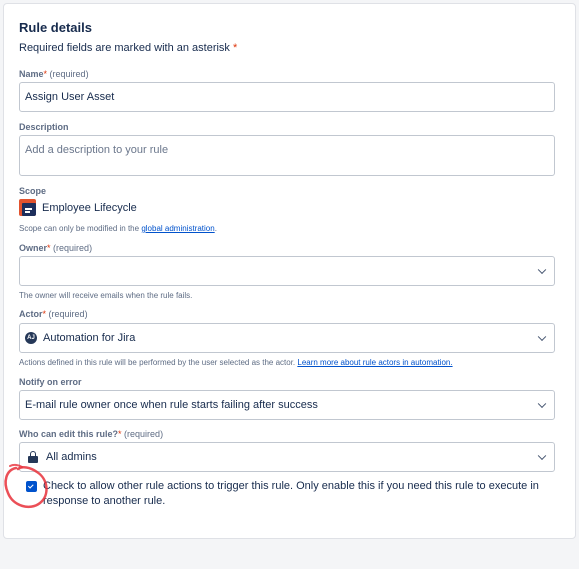 This screenshot has height=569, width=579. What do you see at coordinates (44, 314) in the screenshot?
I see `actor-required-star: *` at bounding box center [44, 314].